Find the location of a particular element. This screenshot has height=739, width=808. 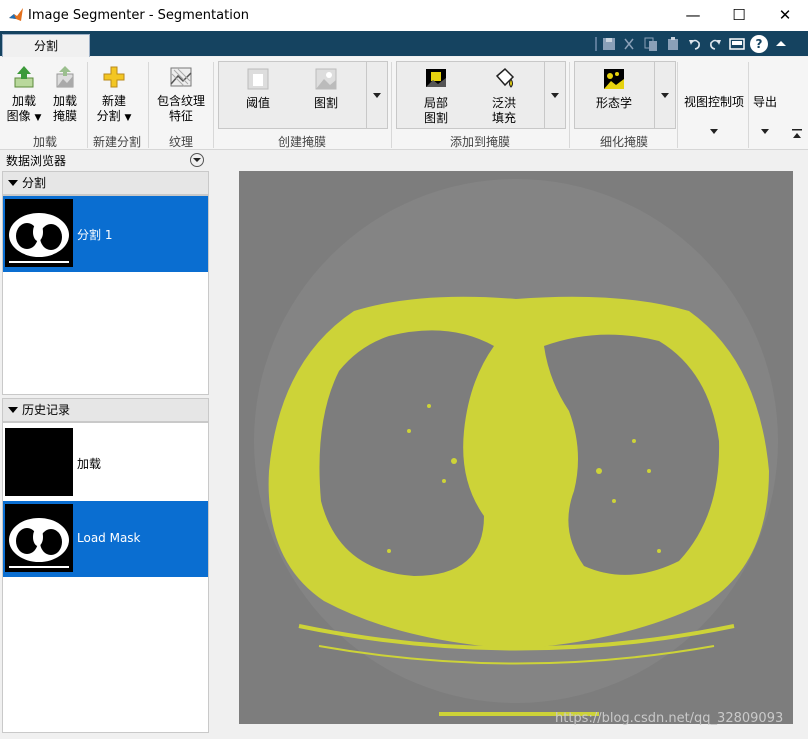

copy-icon is located at coordinates (651, 44).